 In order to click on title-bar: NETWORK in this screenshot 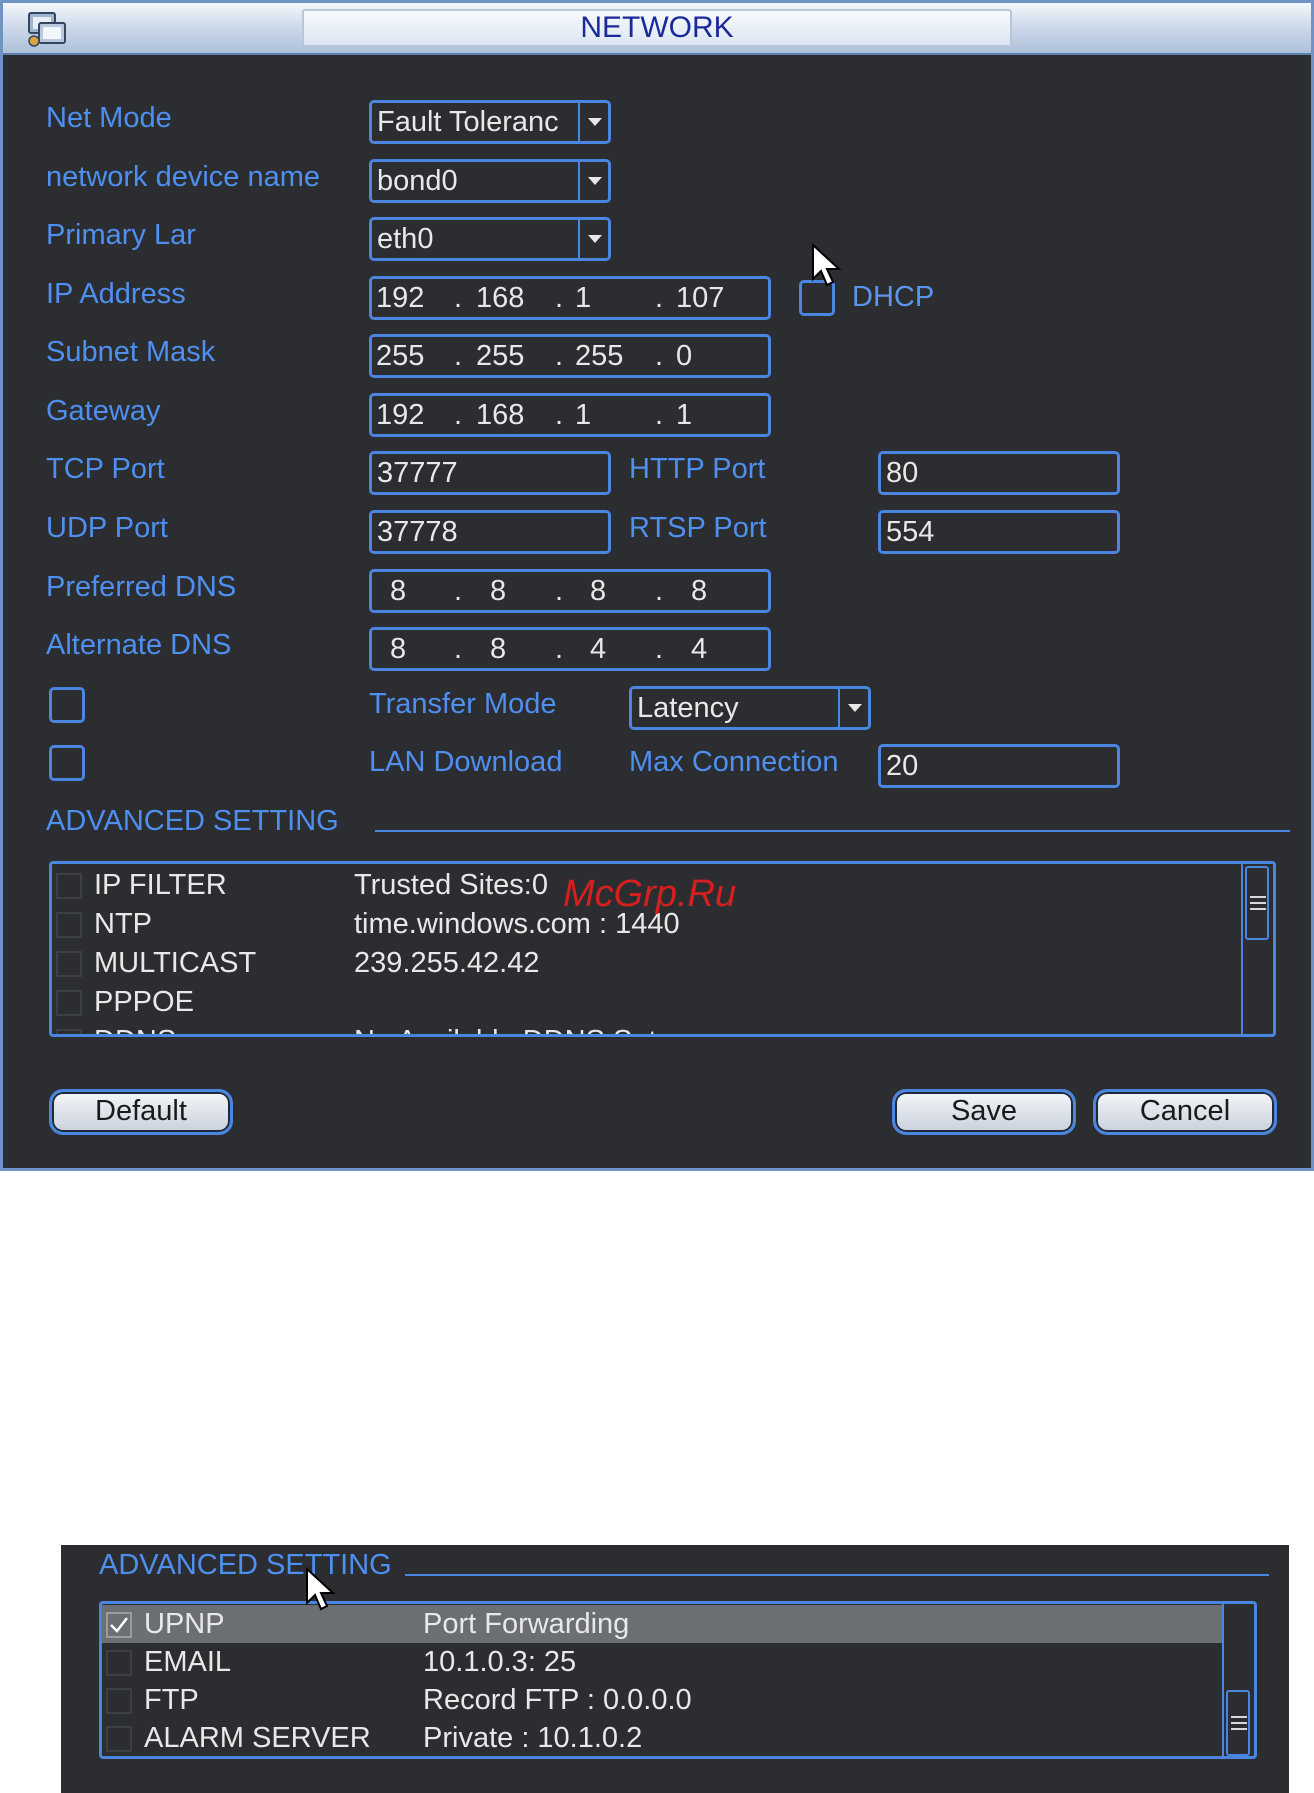, I will do `click(657, 29)`.